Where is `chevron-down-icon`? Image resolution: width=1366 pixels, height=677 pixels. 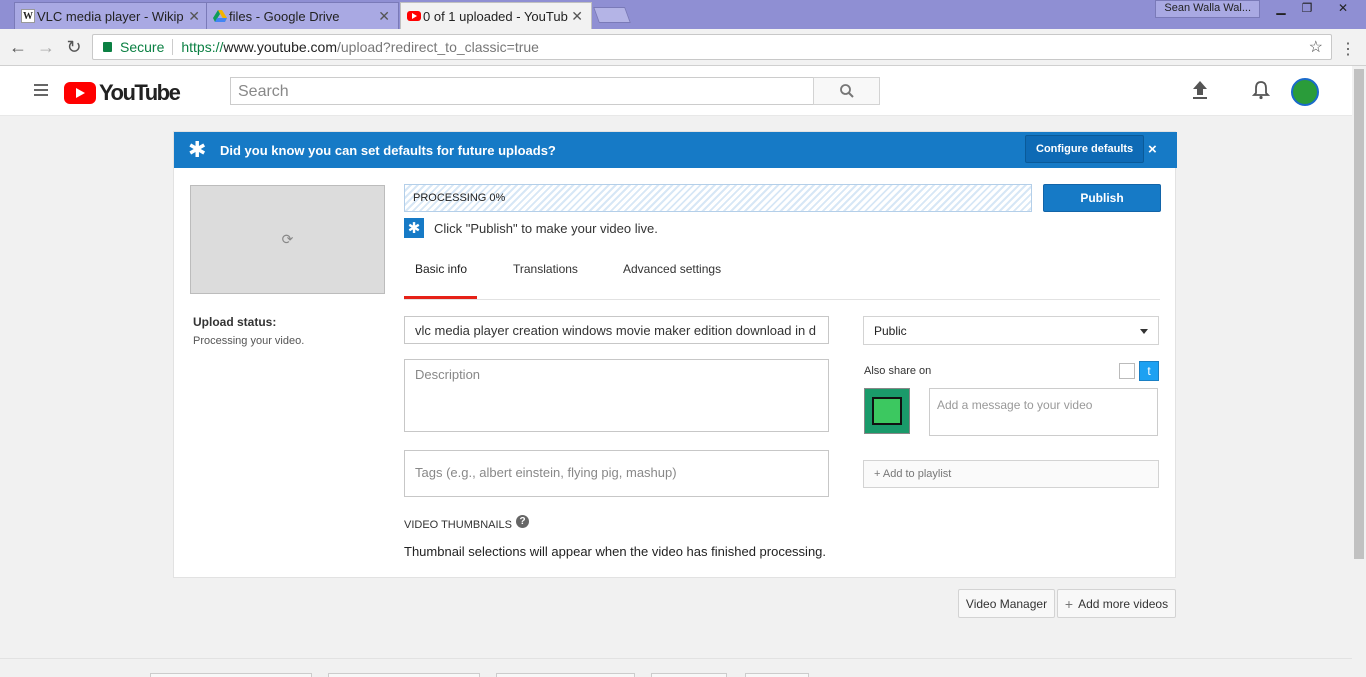 chevron-down-icon is located at coordinates (1144, 331).